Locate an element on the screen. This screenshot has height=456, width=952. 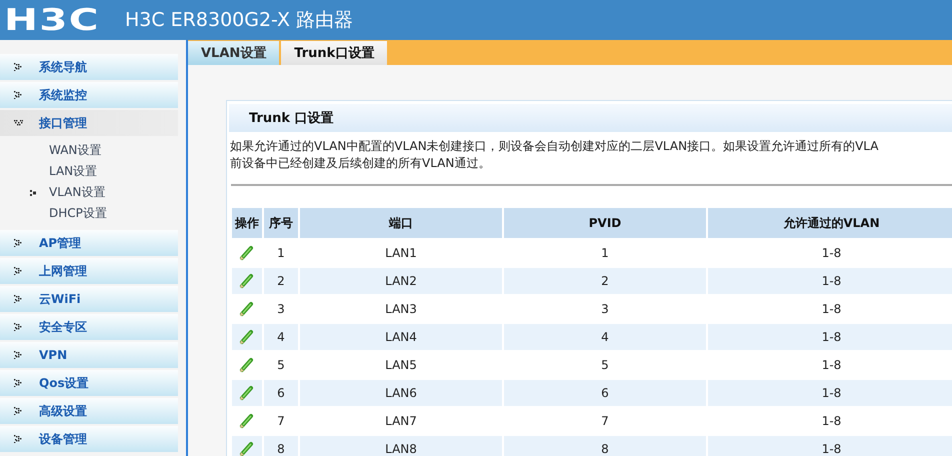
menu-item: VLAN设置 is located at coordinates (89, 192).